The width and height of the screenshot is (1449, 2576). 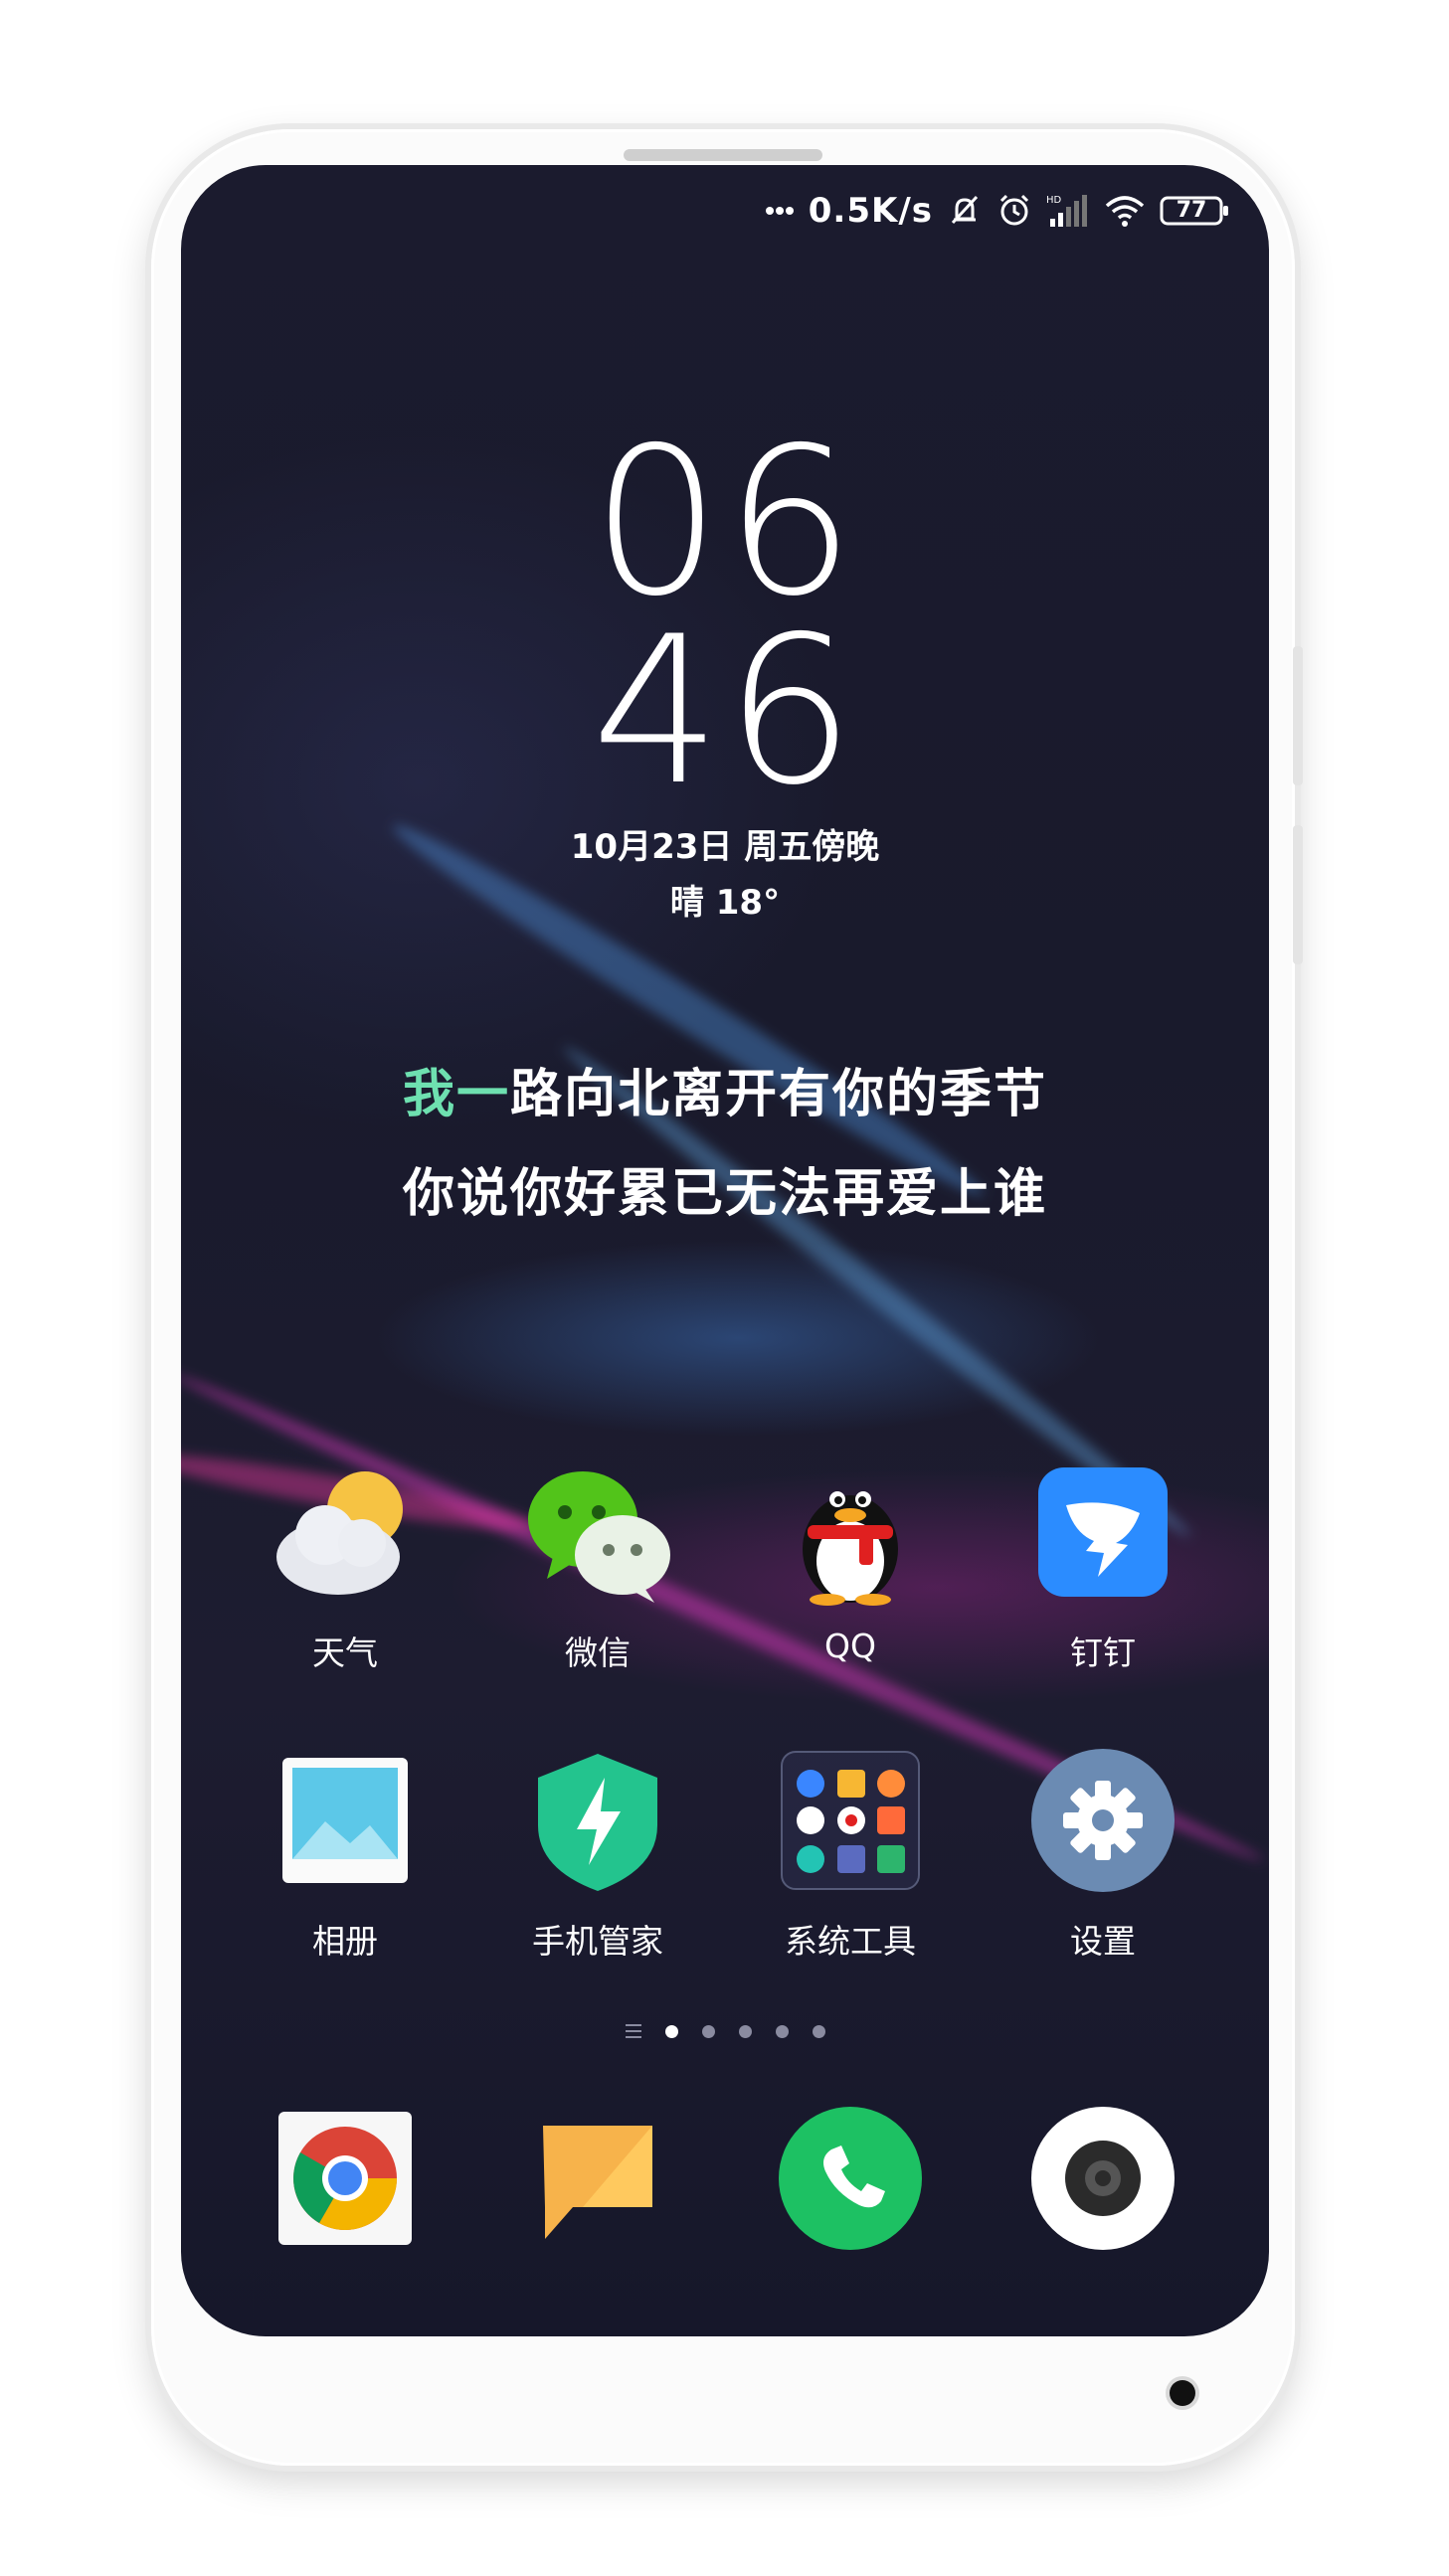 I want to click on phone-icon, so click(x=850, y=2178).